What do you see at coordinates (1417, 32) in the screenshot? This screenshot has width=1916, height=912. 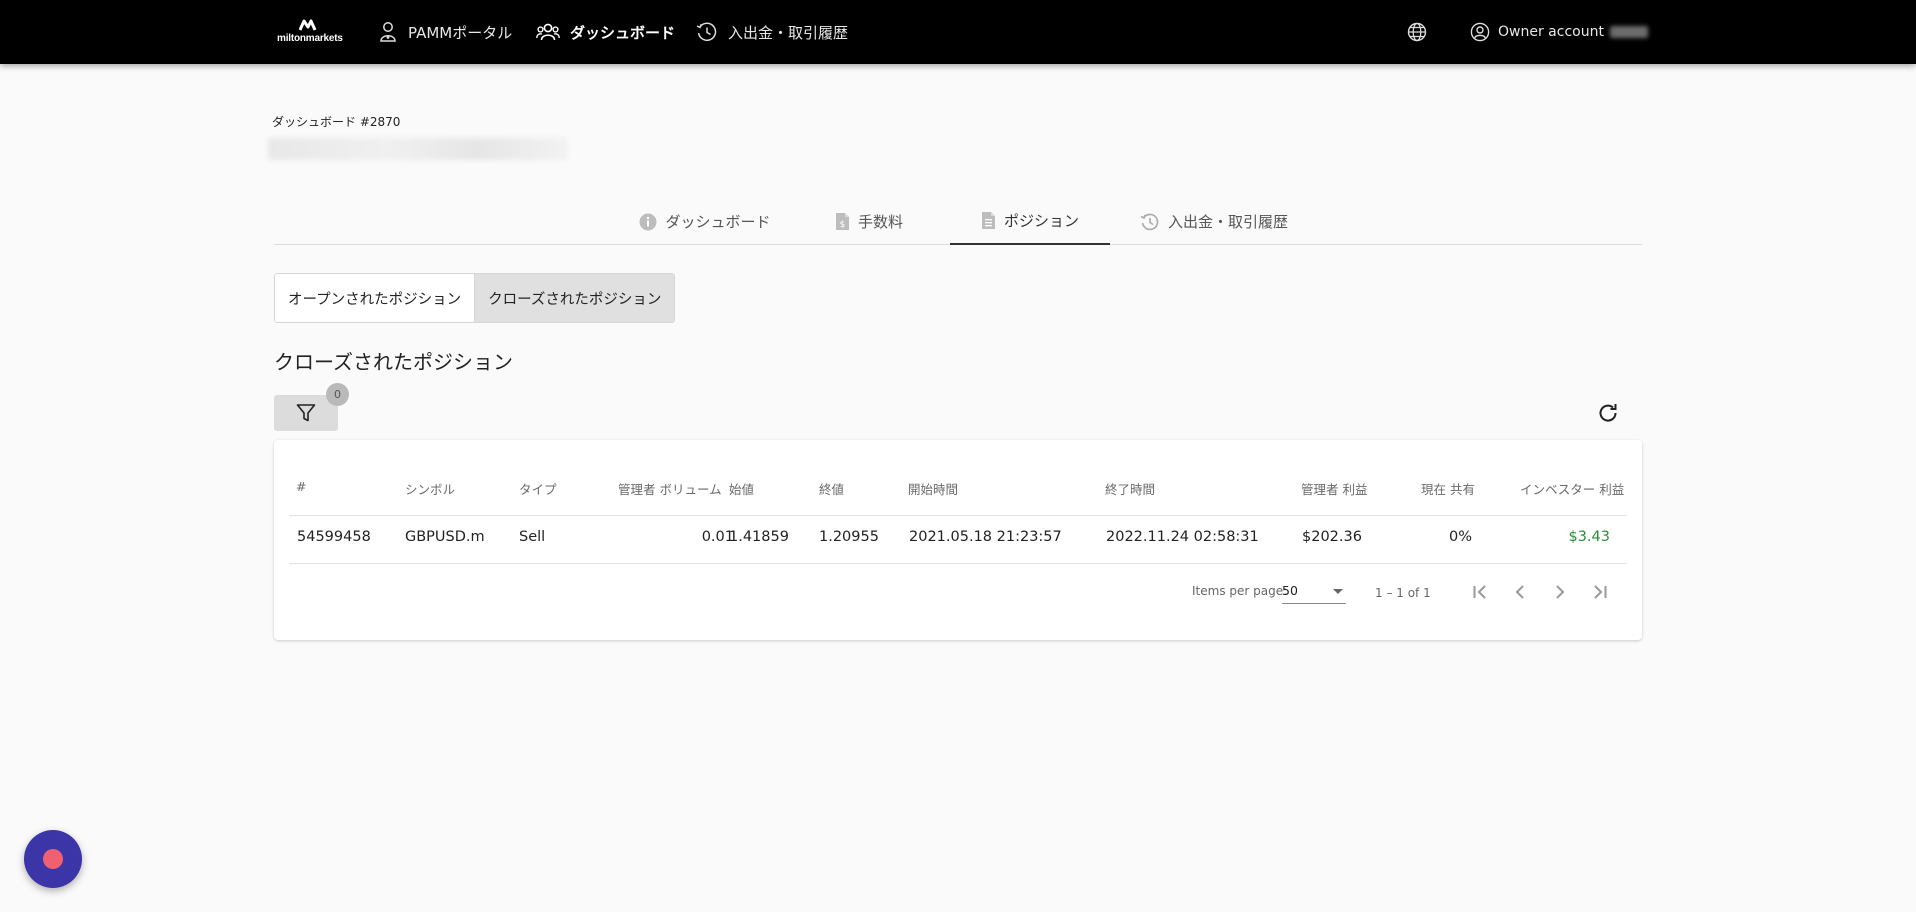 I see `globe-icon` at bounding box center [1417, 32].